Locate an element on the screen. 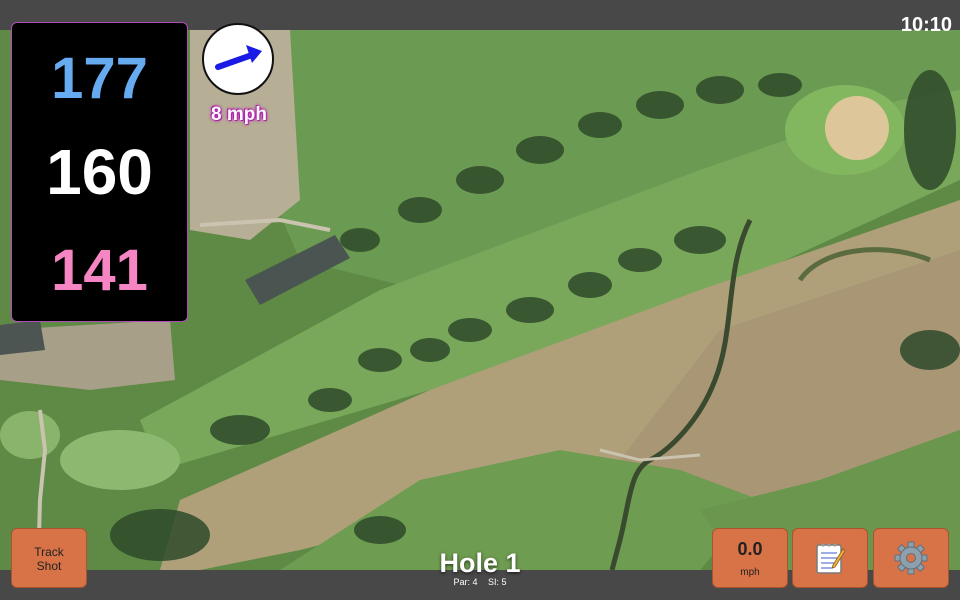 Image resolution: width=960 pixels, height=600 pixels. hole-info: Par: 4 SI: 5 is located at coordinates (480, 582).